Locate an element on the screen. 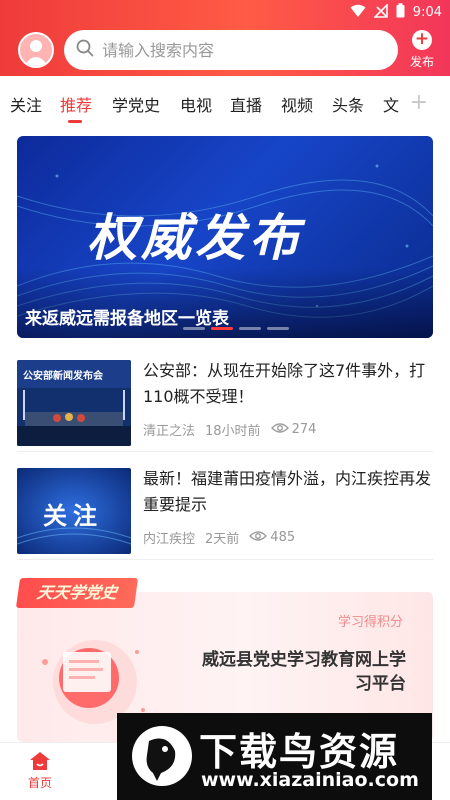  status-bar: 9:04 is located at coordinates (225, 11).